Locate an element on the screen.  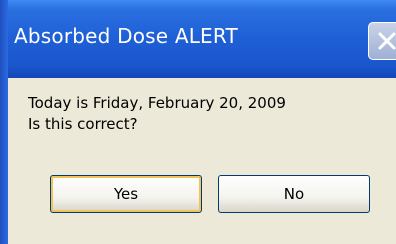
yes-button: Yes is located at coordinates (126, 194).